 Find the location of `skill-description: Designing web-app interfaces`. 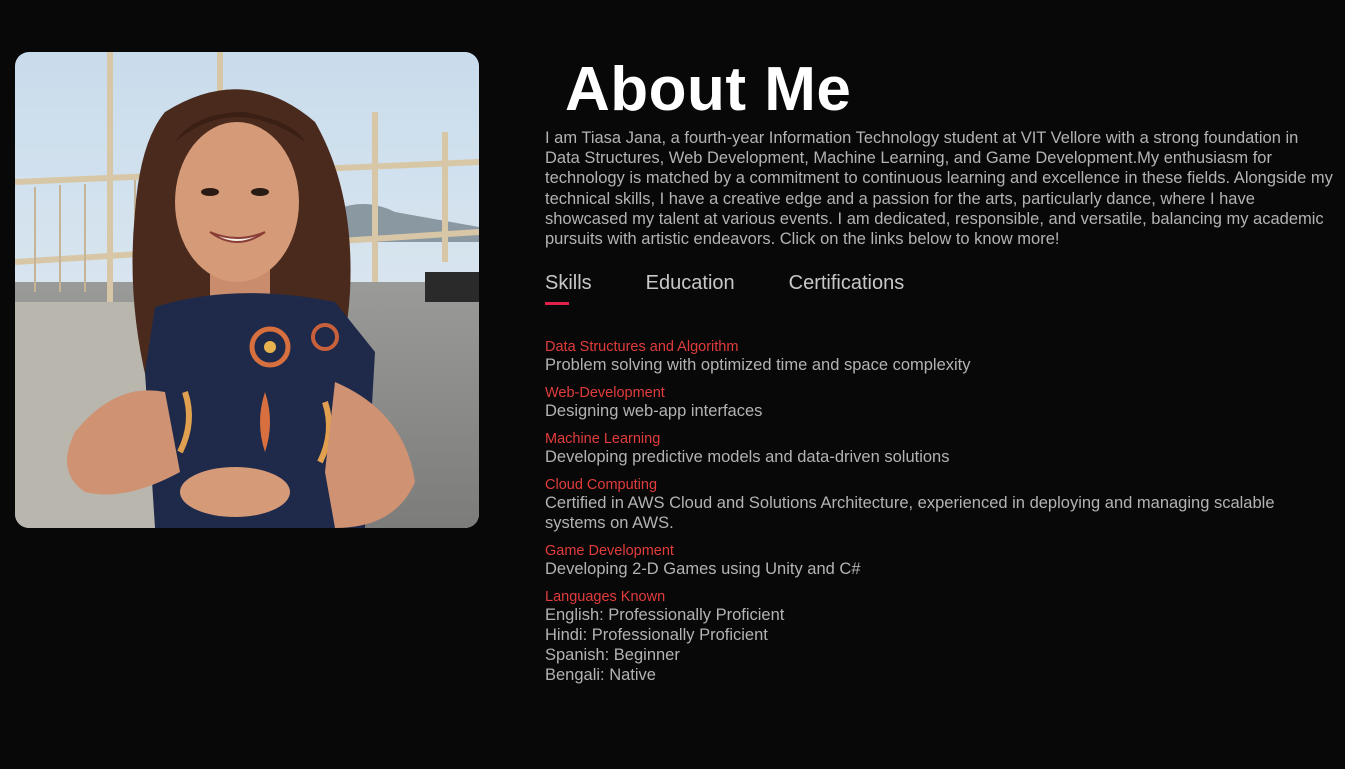

skill-description: Designing web-app interfaces is located at coordinates (654, 411).